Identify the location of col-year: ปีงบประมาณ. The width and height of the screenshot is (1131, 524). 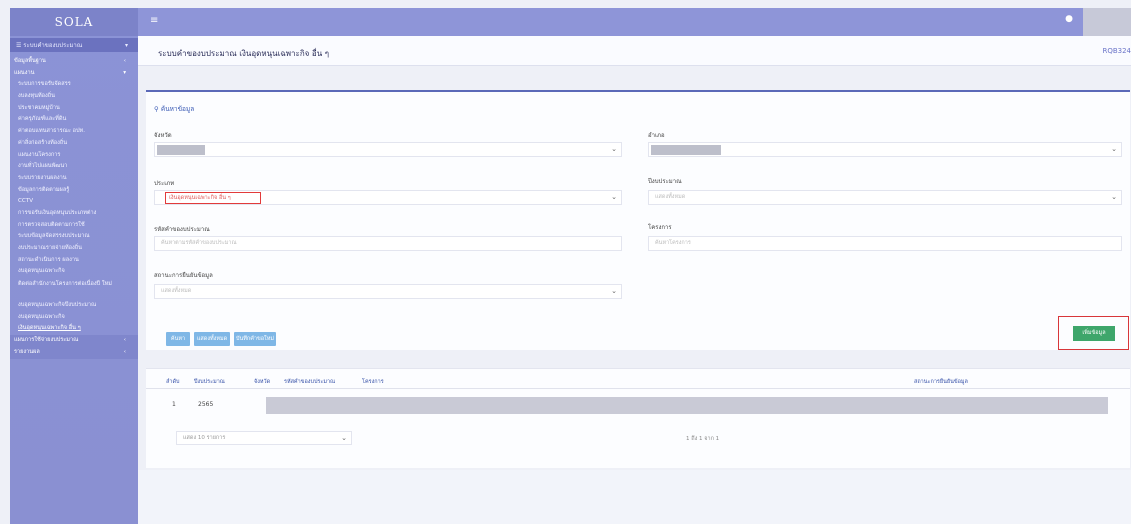
(209, 382).